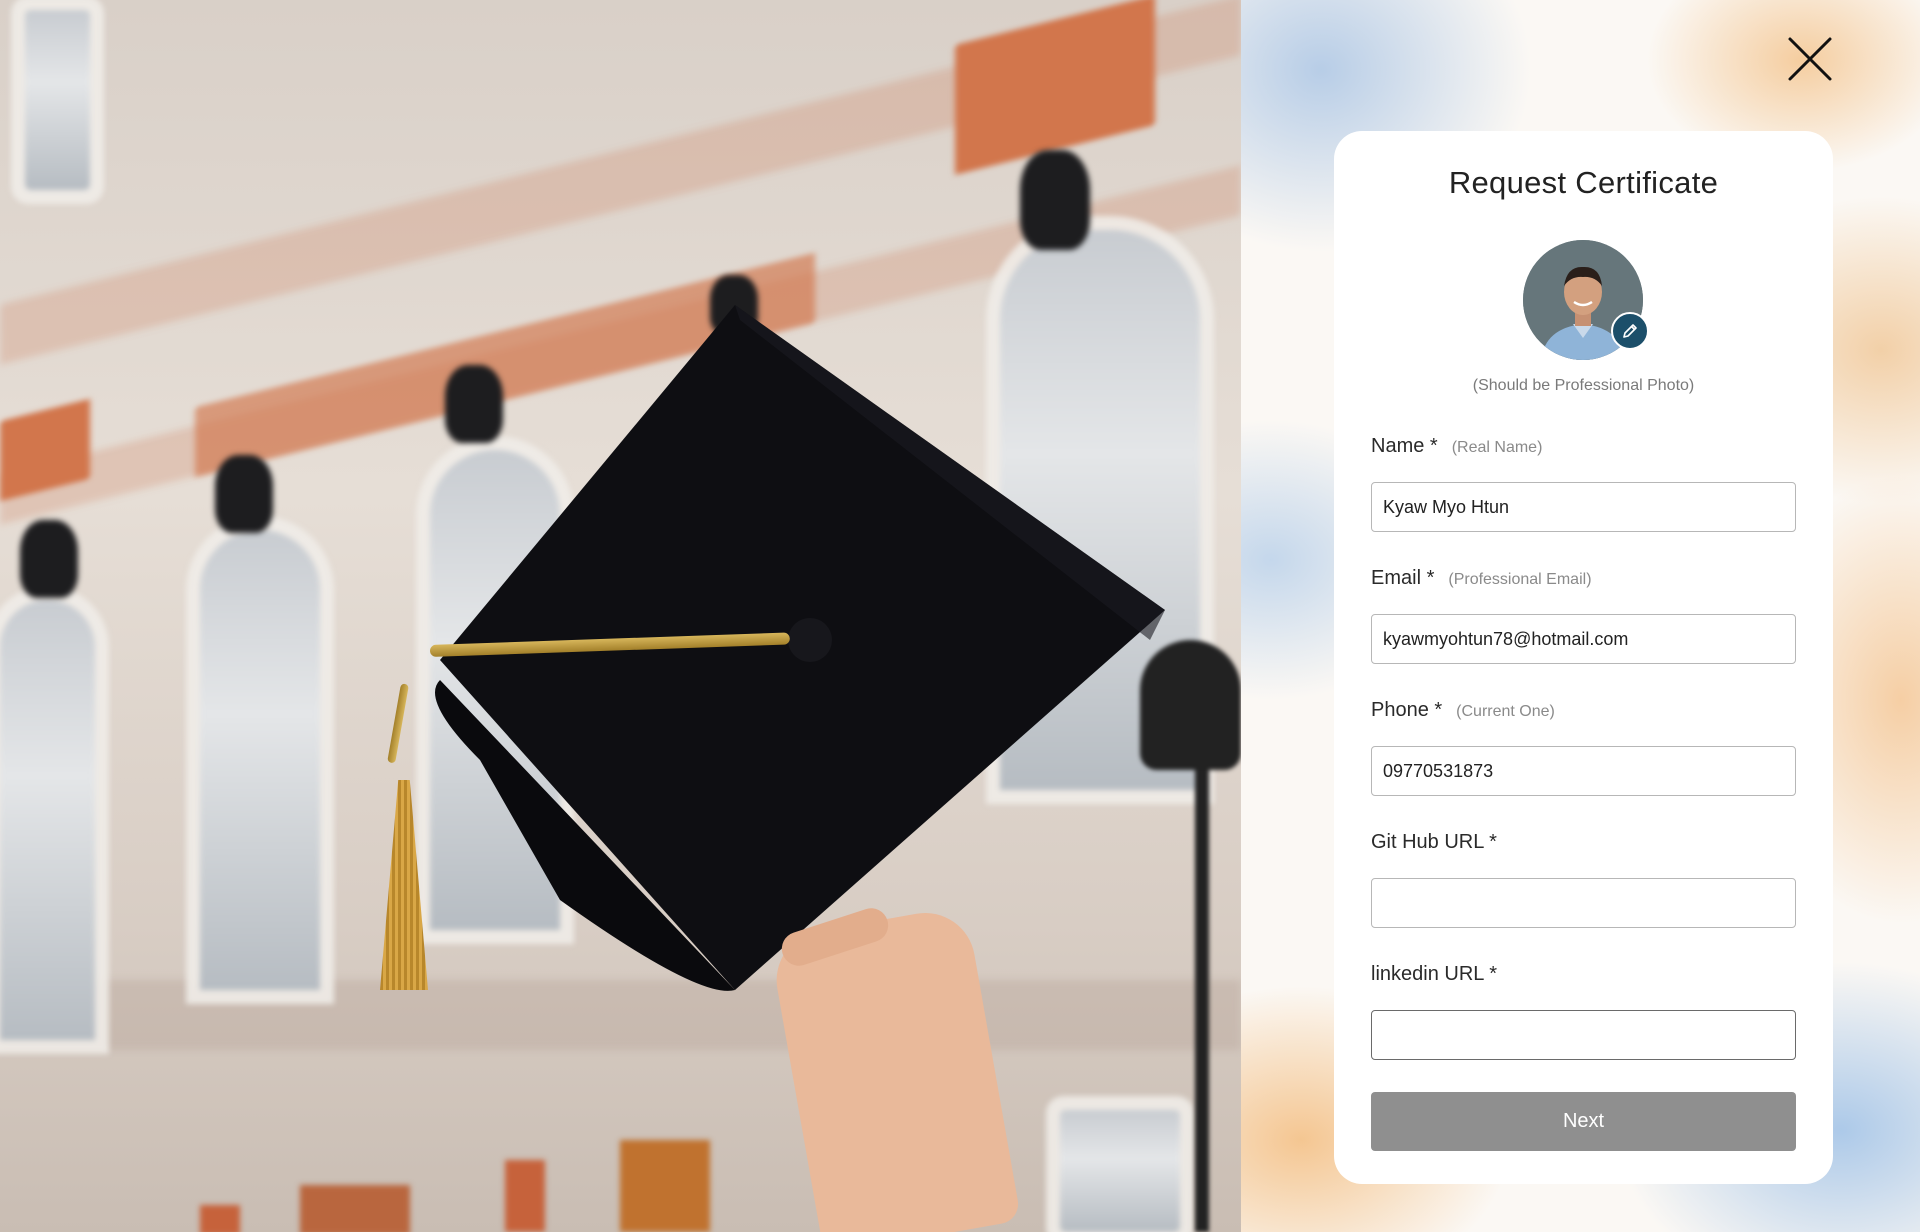 This screenshot has width=1920, height=1232. I want to click on email-label-text: Email *, so click(1403, 578).